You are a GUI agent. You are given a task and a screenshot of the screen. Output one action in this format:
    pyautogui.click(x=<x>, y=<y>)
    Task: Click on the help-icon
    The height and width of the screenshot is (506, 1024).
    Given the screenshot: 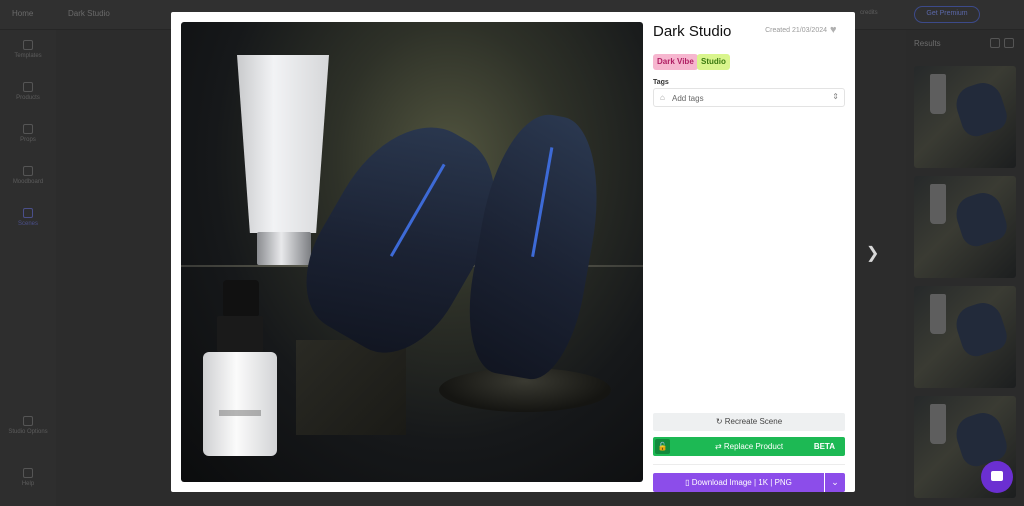 What is the action you would take?
    pyautogui.click(x=28, y=473)
    